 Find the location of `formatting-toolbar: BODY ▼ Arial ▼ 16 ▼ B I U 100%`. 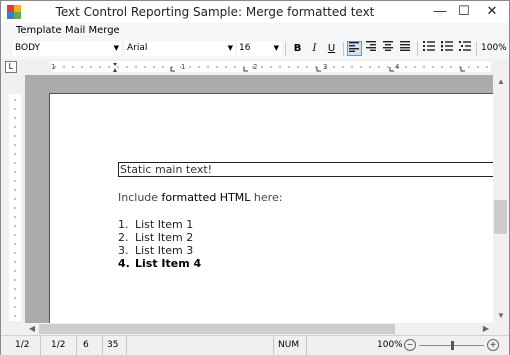

formatting-toolbar: BODY ▼ Arial ▼ 16 ▼ B I U 100% is located at coordinates (255, 49).